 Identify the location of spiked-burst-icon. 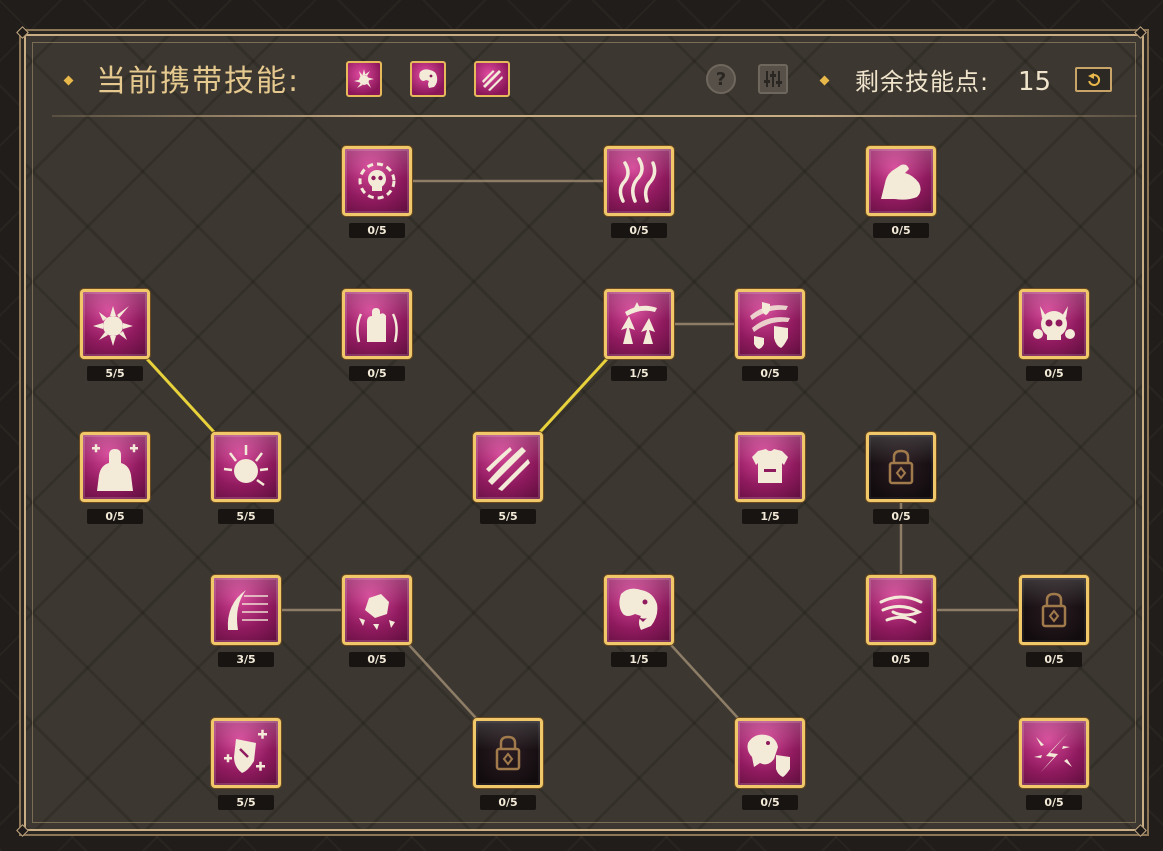
(364, 78).